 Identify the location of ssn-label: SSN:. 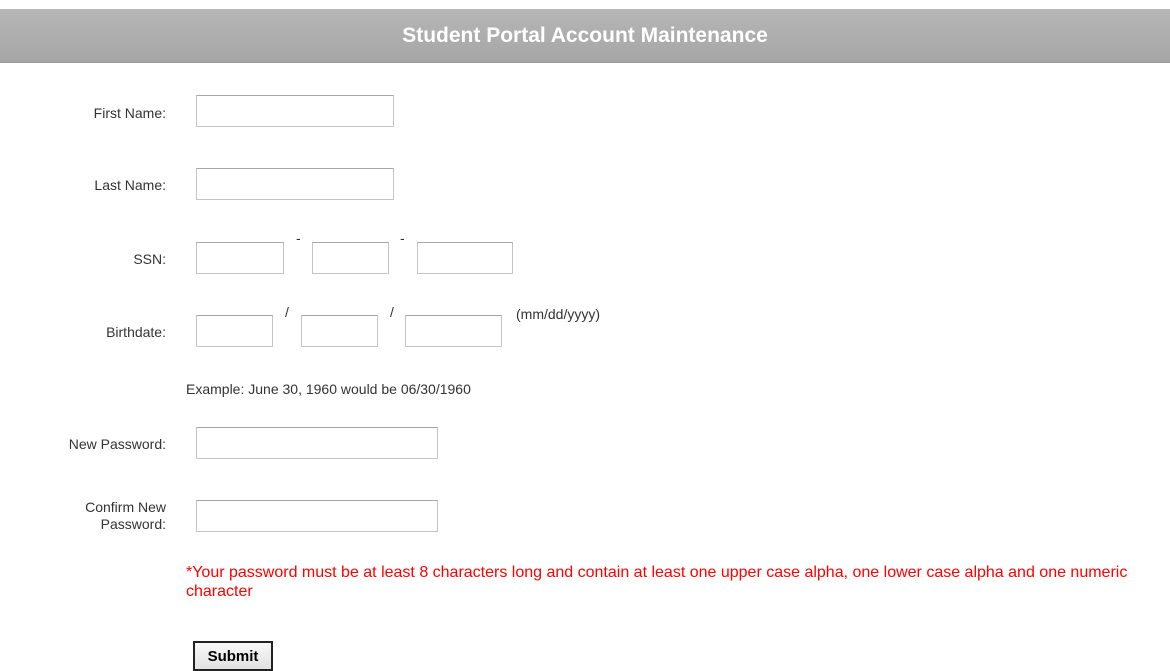
(149, 259).